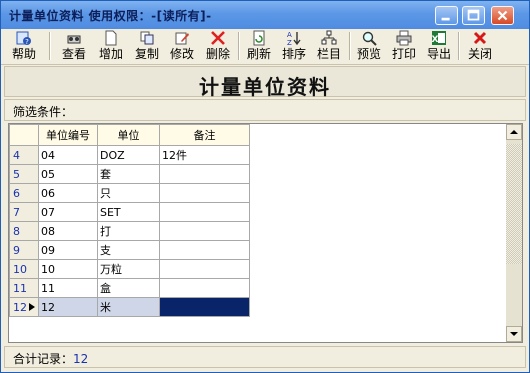 This screenshot has width=530, height=373. Describe the element at coordinates (24, 174) in the screenshot. I see `row-number: 5` at that location.